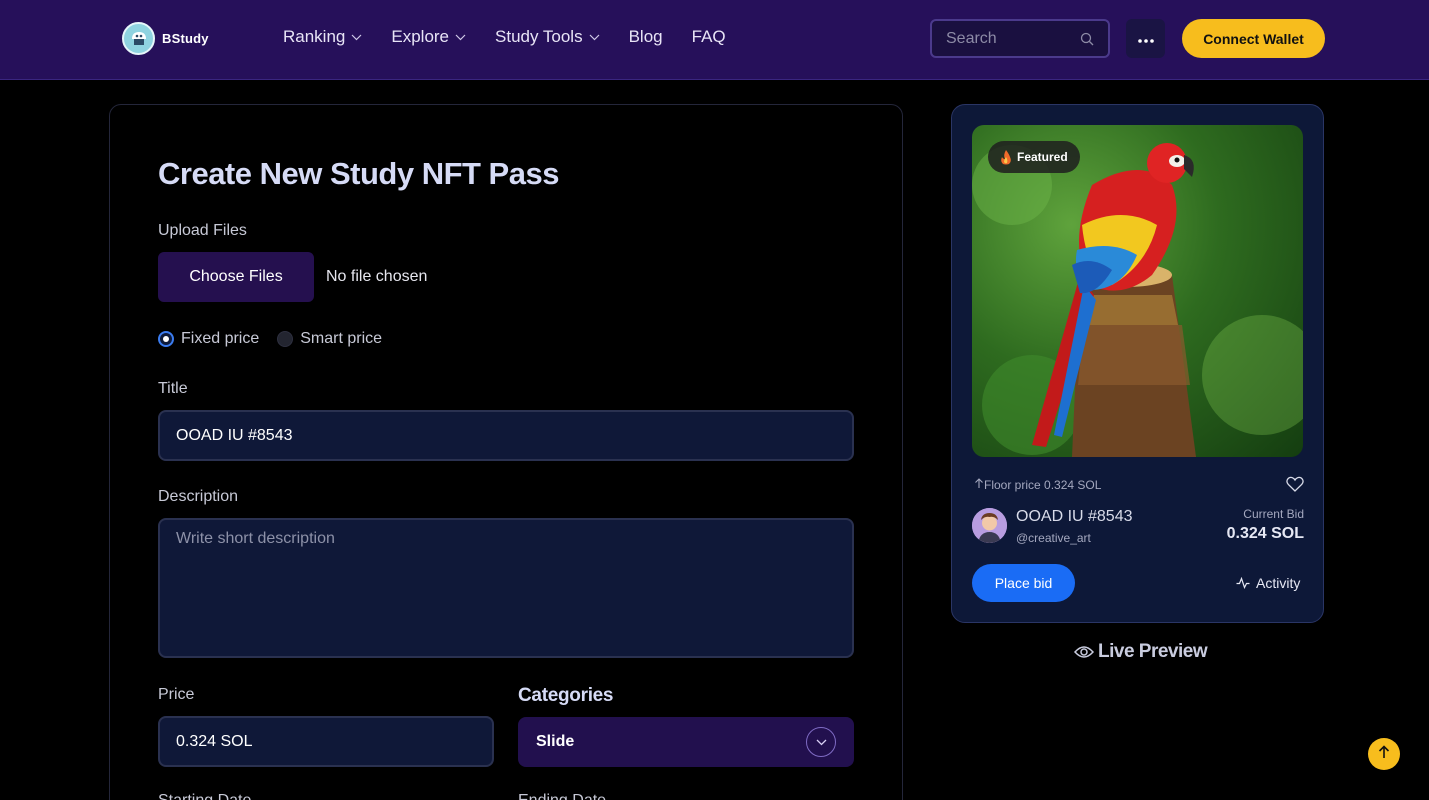  I want to click on activity-link: Activity, so click(1268, 583).